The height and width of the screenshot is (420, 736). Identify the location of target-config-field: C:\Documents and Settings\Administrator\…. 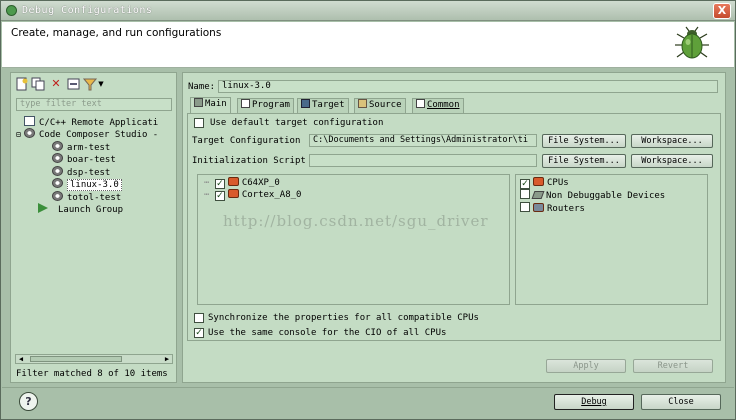
(423, 140).